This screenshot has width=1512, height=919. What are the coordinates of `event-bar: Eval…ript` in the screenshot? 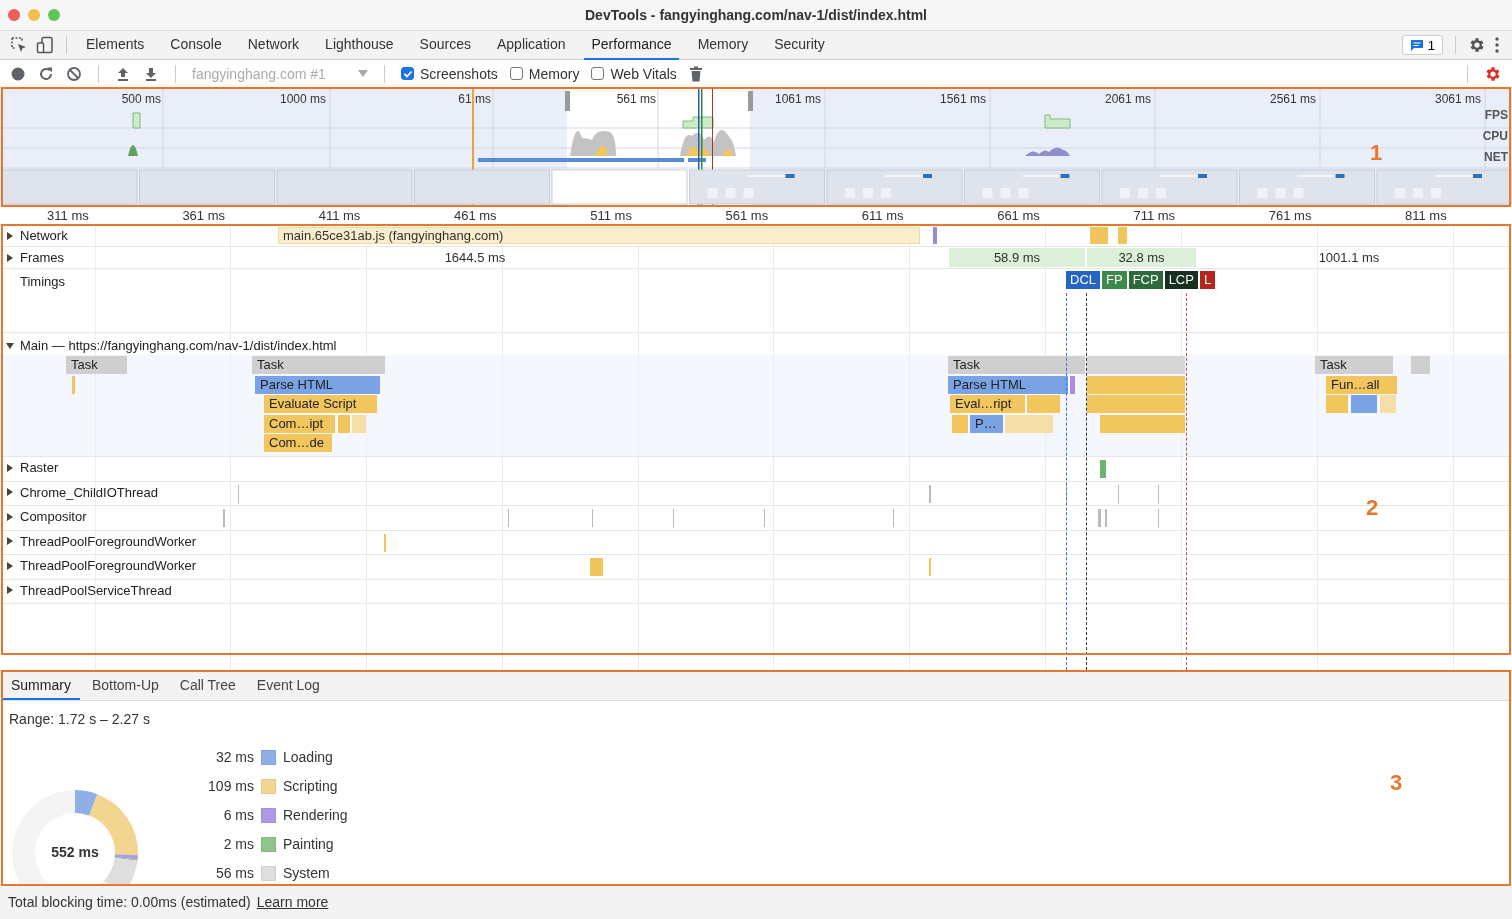 It's located at (987, 404).